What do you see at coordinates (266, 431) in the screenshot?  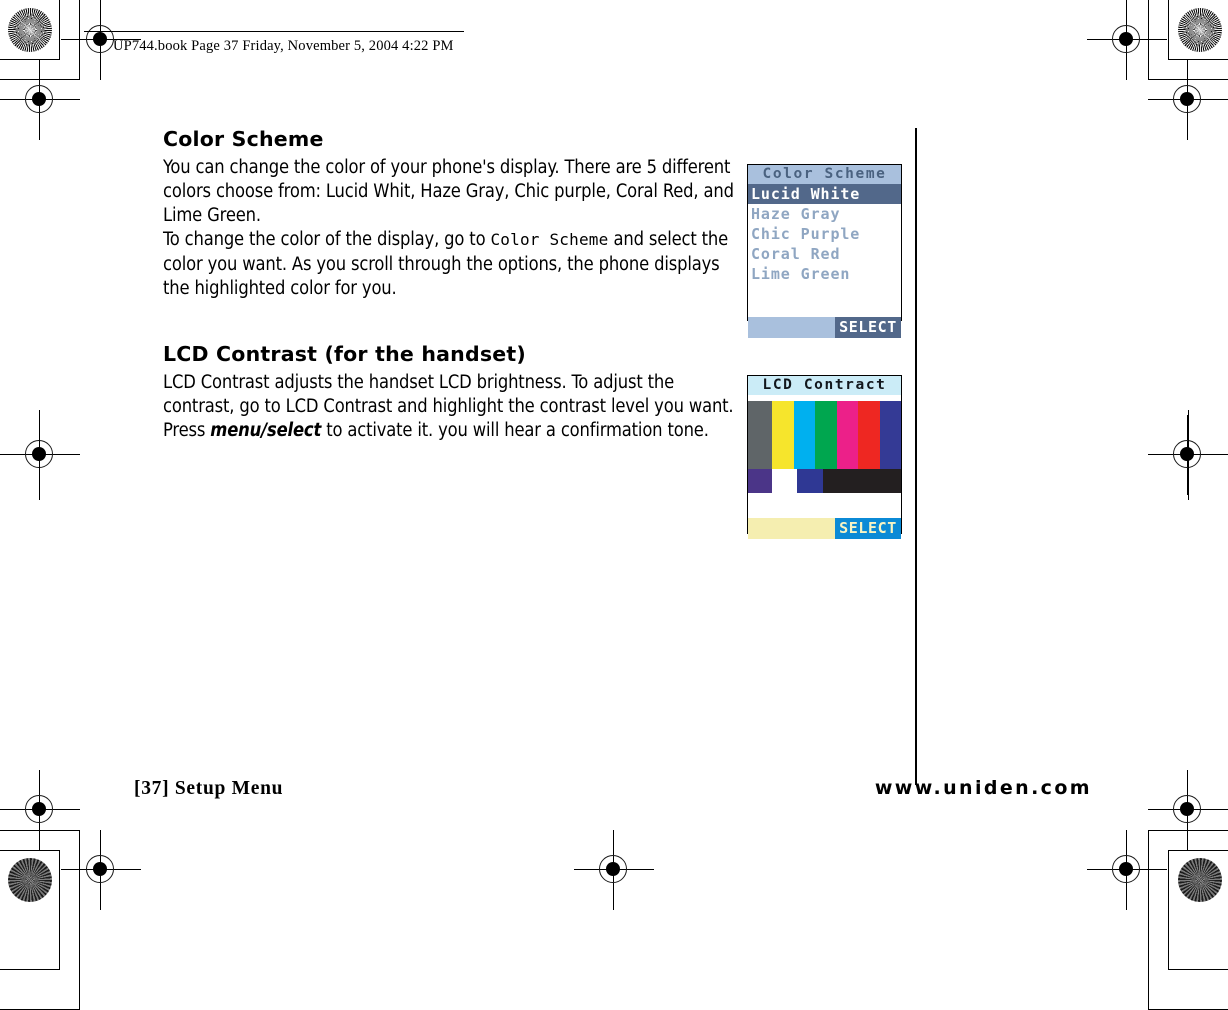 I see `menu-select-key-emphasis: menu/select` at bounding box center [266, 431].